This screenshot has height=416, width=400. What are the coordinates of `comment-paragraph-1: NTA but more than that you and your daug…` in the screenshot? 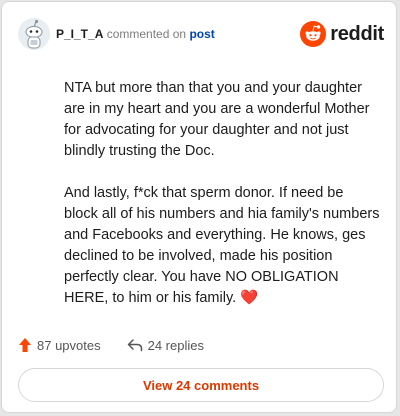 It's located at (217, 119).